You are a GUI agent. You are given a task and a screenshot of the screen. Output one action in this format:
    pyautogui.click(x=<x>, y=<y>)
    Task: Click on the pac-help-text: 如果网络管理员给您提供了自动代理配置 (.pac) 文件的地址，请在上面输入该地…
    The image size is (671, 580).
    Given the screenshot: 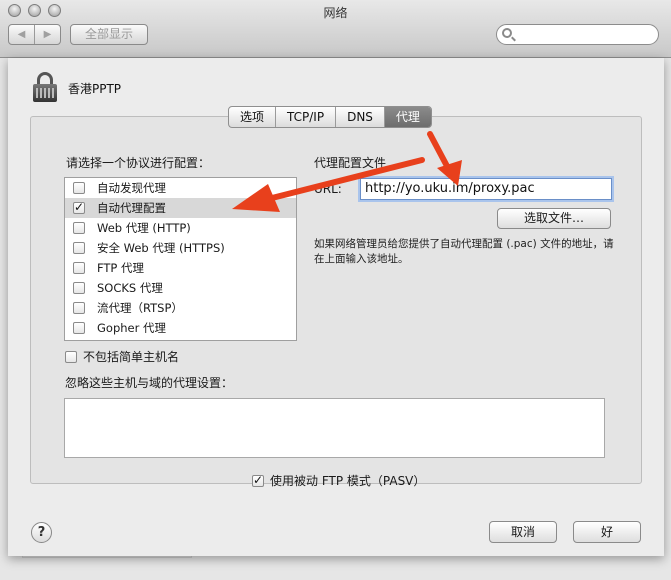 What is the action you would take?
    pyautogui.click(x=464, y=251)
    